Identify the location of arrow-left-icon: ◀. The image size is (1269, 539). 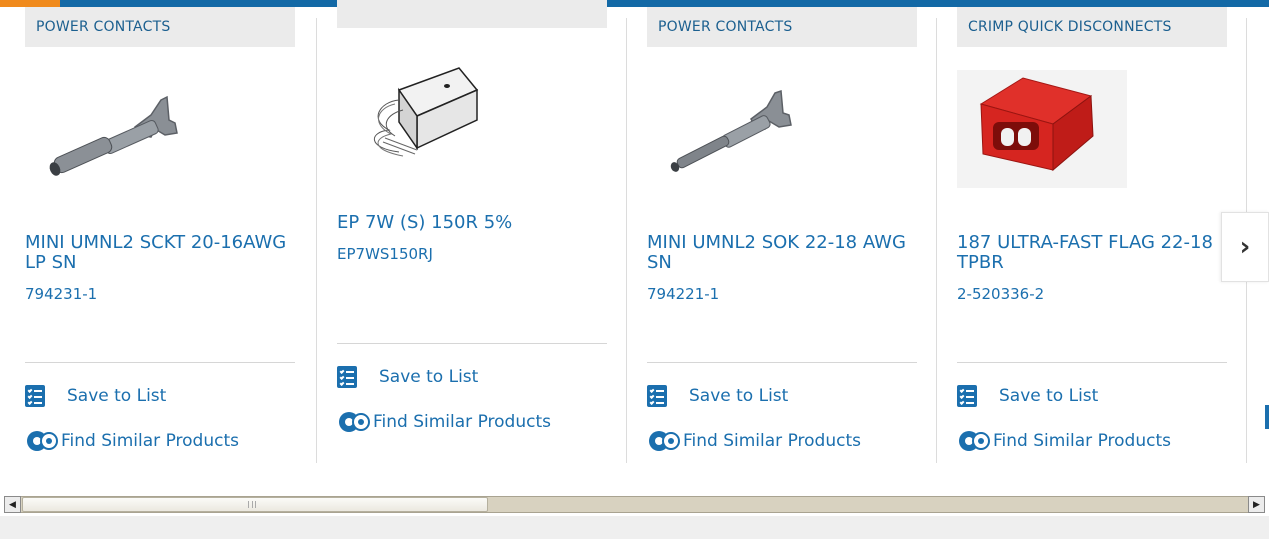
(12, 504).